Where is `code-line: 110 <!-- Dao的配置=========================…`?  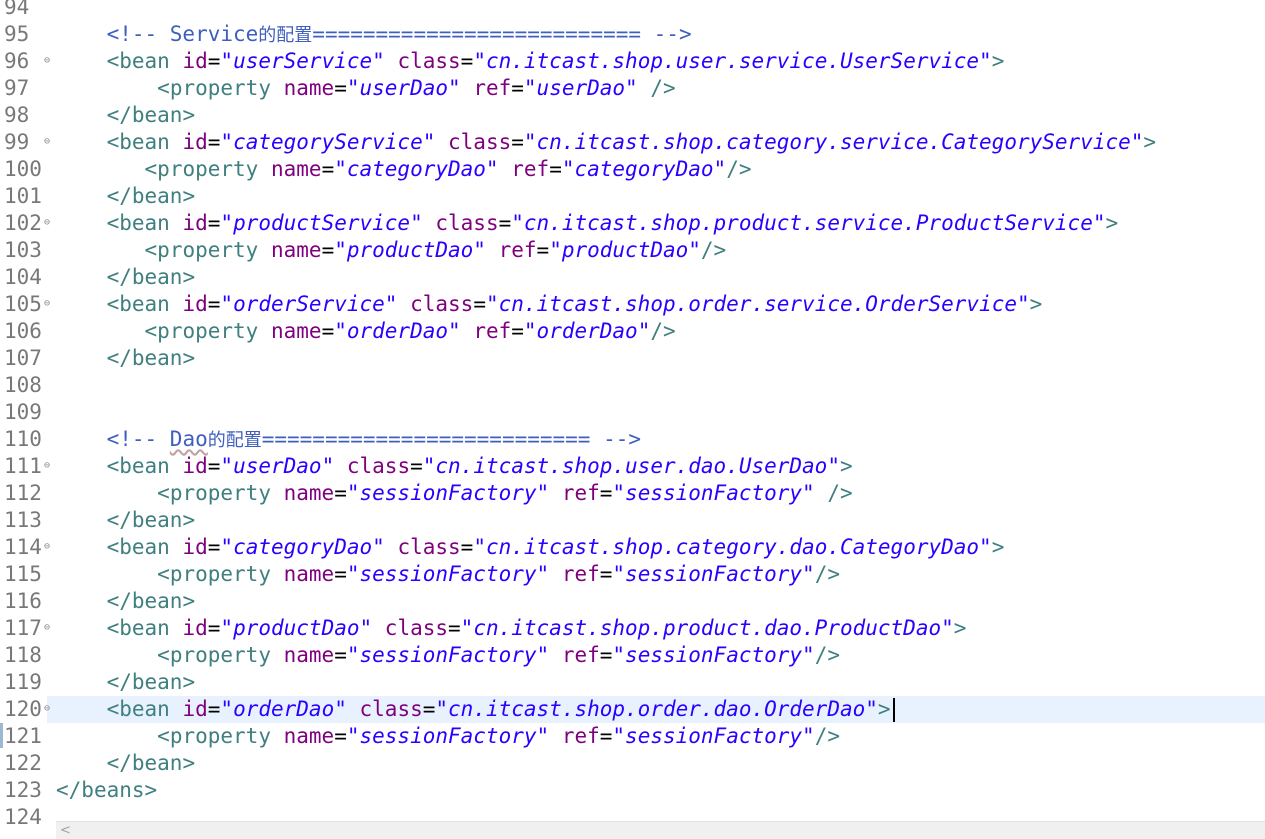 code-line: 110 <!-- Dao的配置=========================… is located at coordinates (632, 439).